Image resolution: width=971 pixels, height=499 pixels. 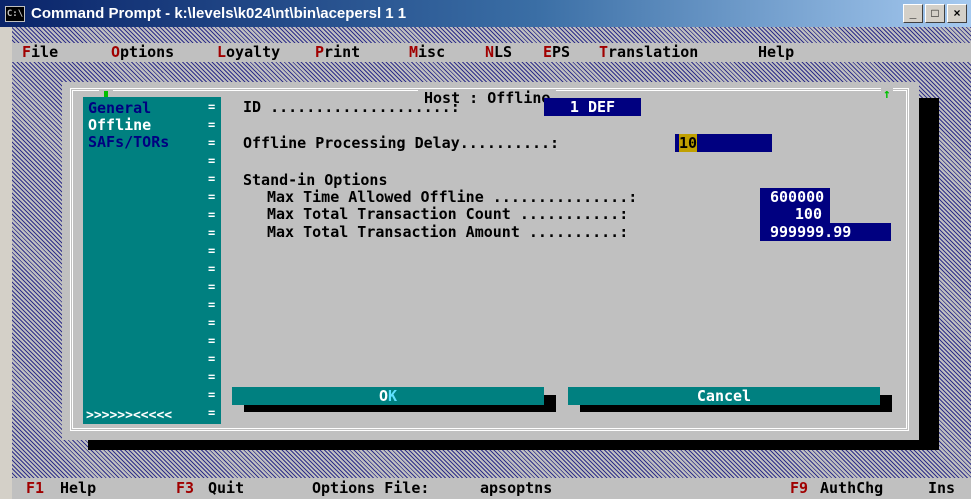 What do you see at coordinates (592, 107) in the screenshot?
I see `id-field: 1 DEF` at bounding box center [592, 107].